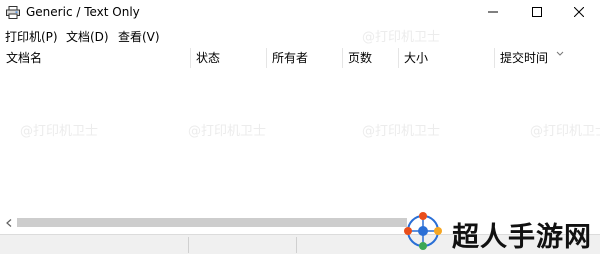 The image size is (600, 254). Describe the element at coordinates (228, 58) in the screenshot. I see `column-status: 状态` at that location.